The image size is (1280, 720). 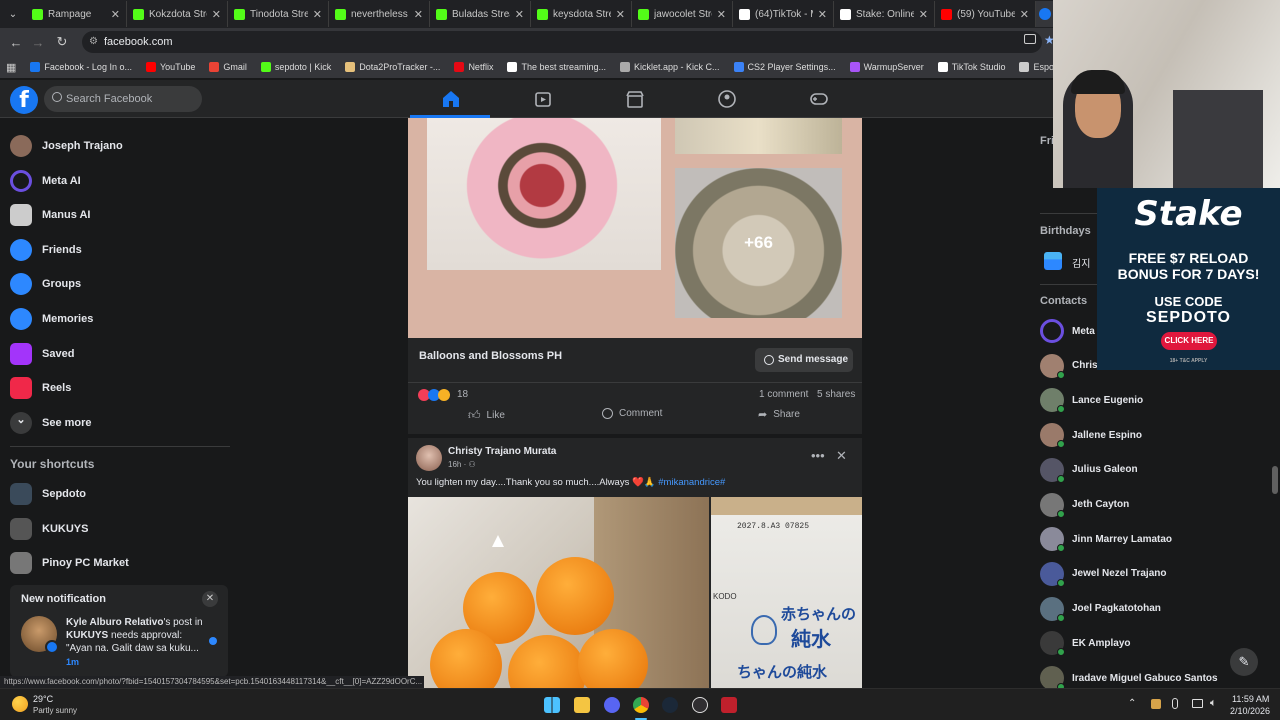 I want to click on sidebar-item-saved: Saved, so click(x=42, y=354).